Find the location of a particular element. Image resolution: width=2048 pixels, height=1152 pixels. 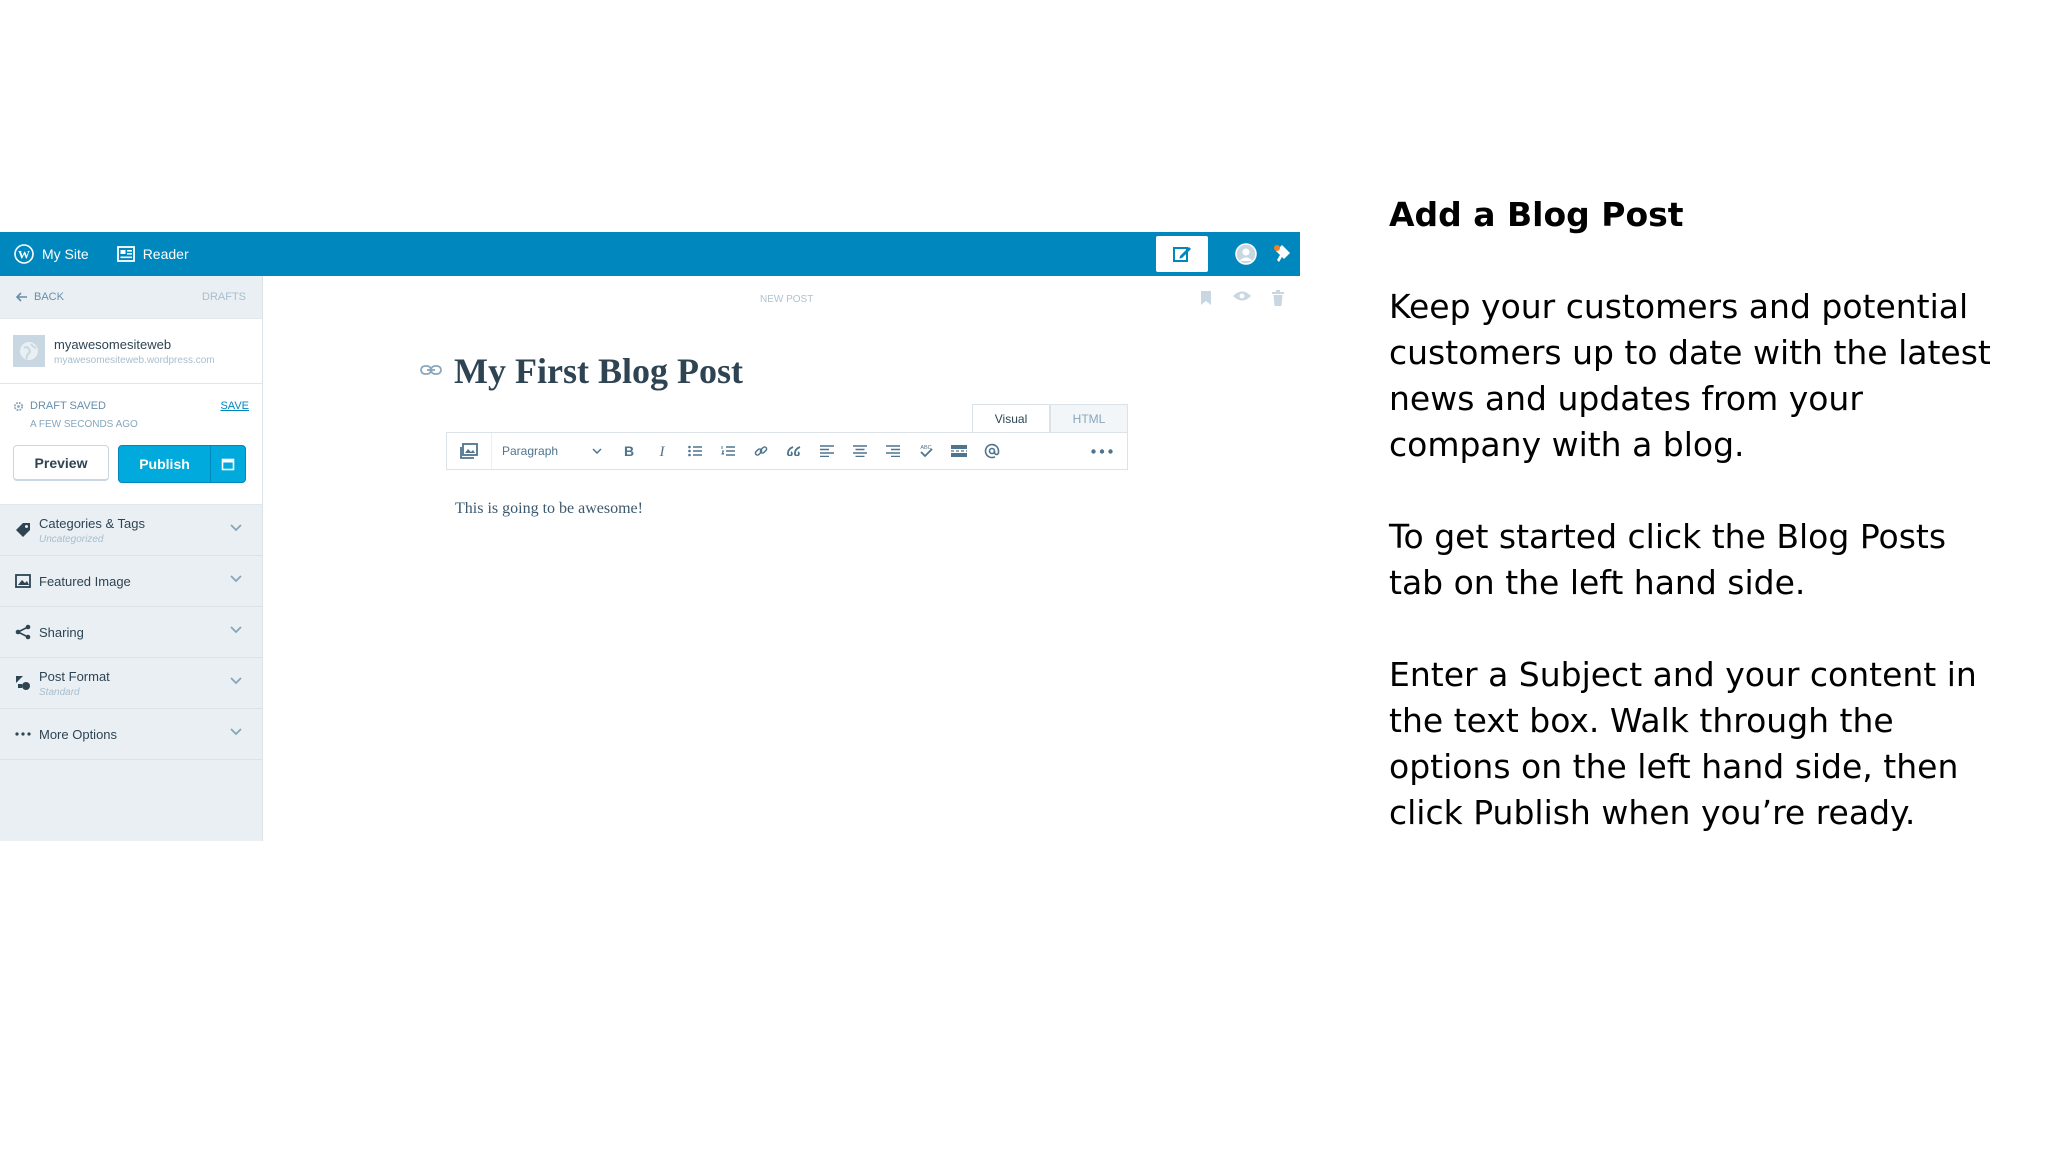

insert-link-button is located at coordinates (760, 451).